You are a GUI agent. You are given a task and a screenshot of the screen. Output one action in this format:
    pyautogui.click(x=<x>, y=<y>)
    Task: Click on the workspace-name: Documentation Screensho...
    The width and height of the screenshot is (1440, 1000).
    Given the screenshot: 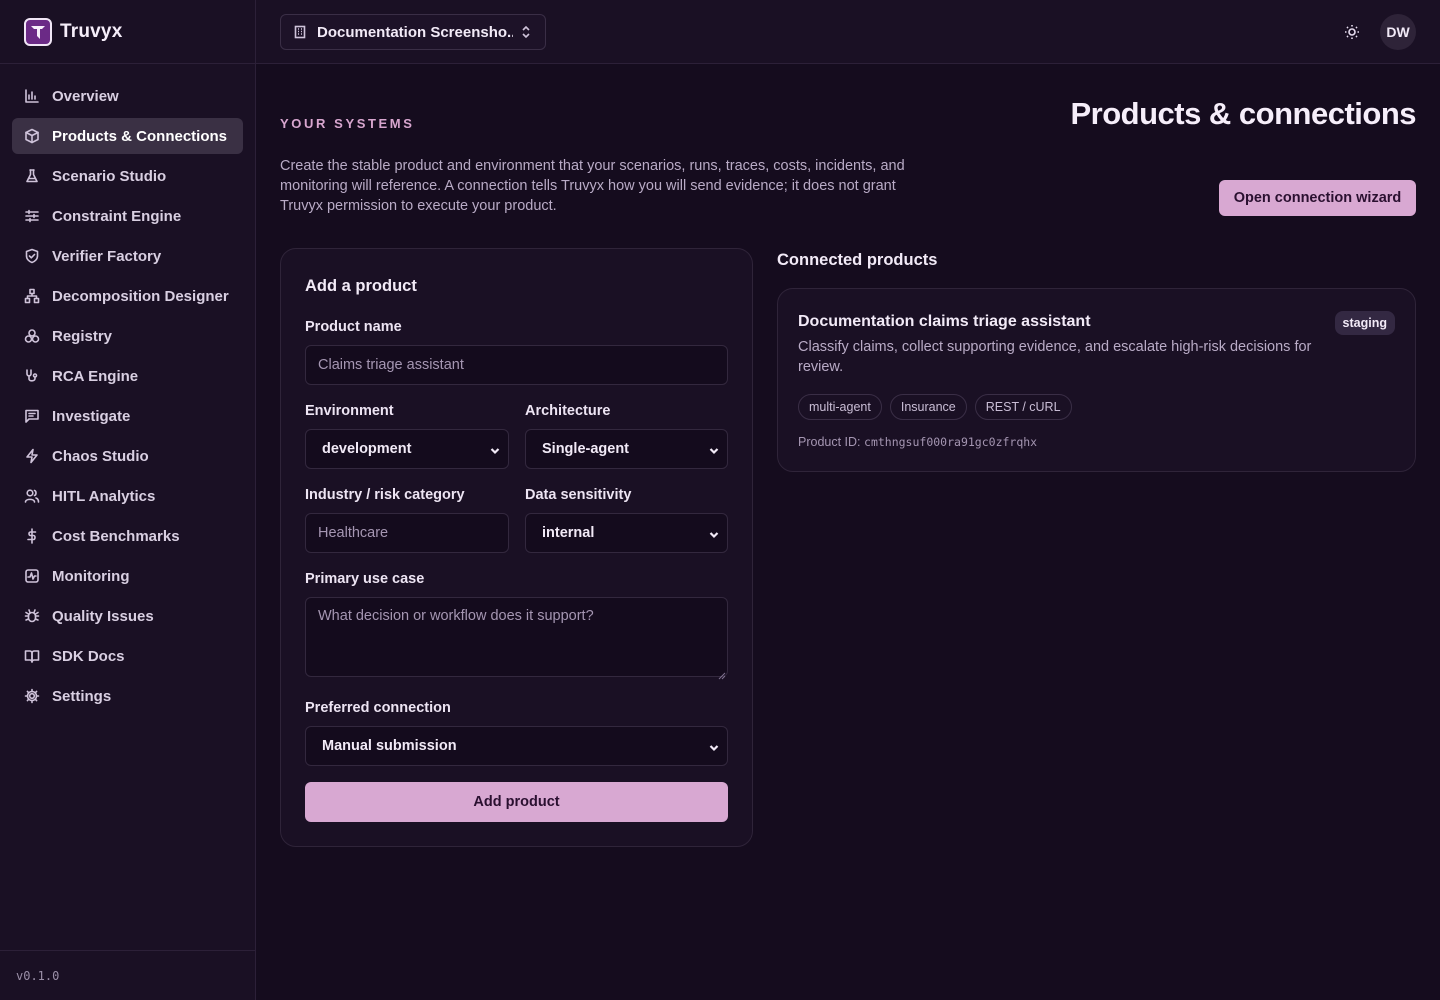 What is the action you would take?
    pyautogui.click(x=415, y=32)
    